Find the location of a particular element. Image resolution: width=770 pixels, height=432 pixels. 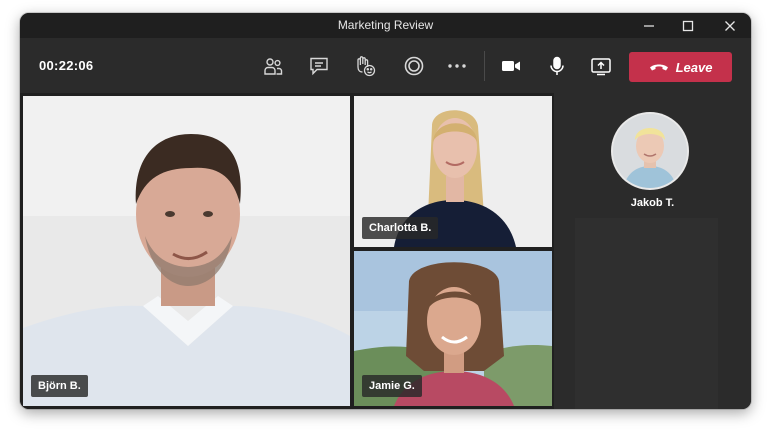

participant-name-label: Jakob T. is located at coordinates (652, 203).